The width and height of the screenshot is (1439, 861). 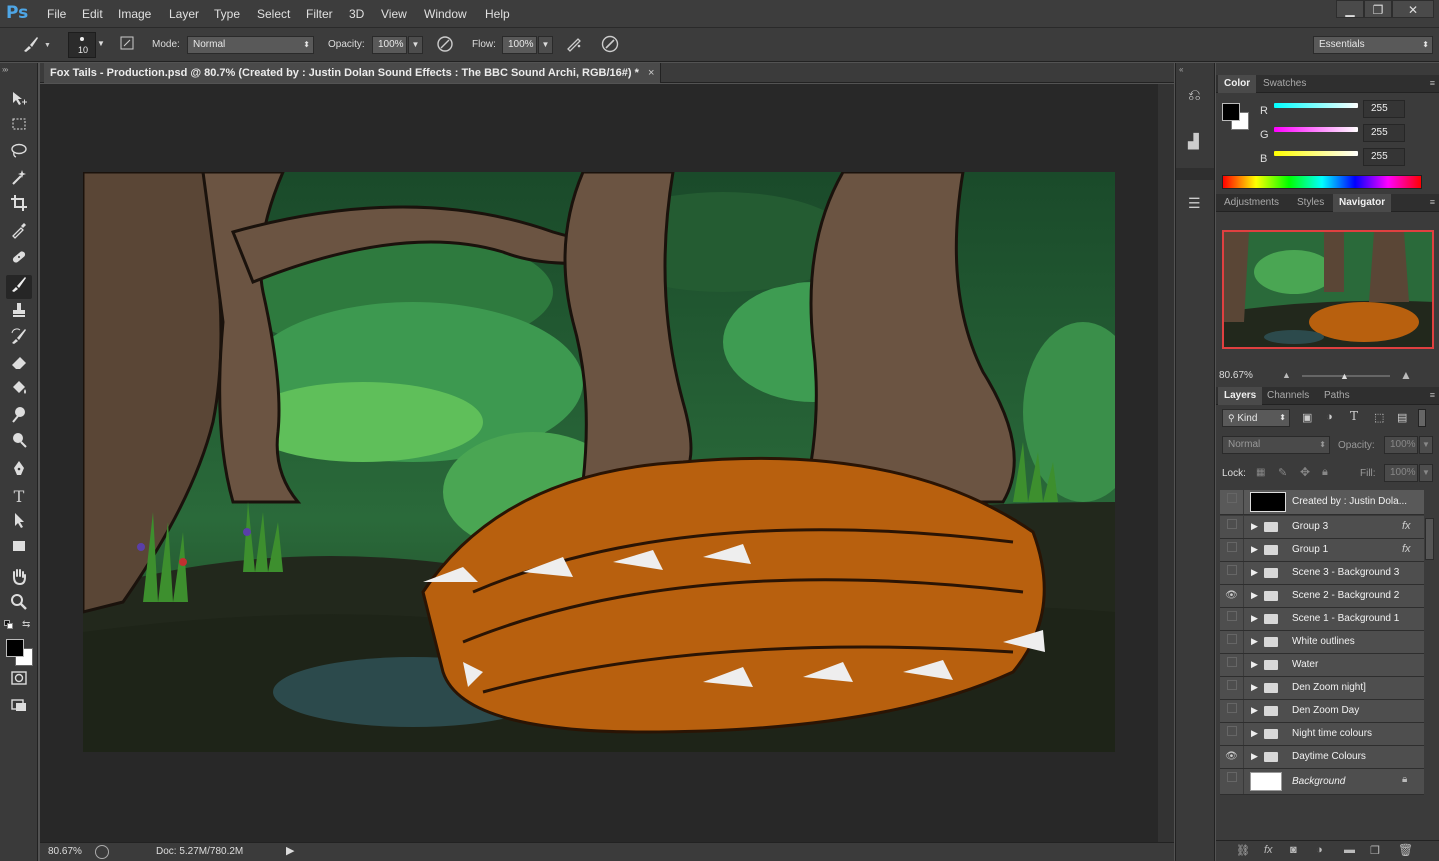 What do you see at coordinates (356, 14) in the screenshot?
I see `menu-3d: 3D` at bounding box center [356, 14].